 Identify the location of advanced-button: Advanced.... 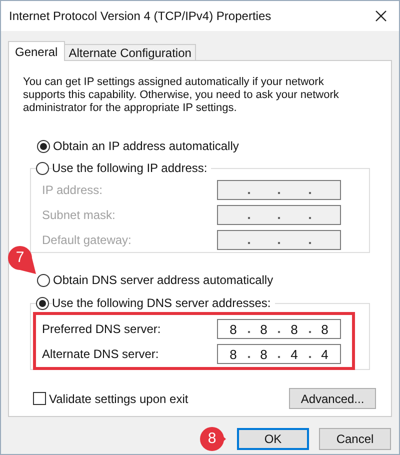
(332, 398).